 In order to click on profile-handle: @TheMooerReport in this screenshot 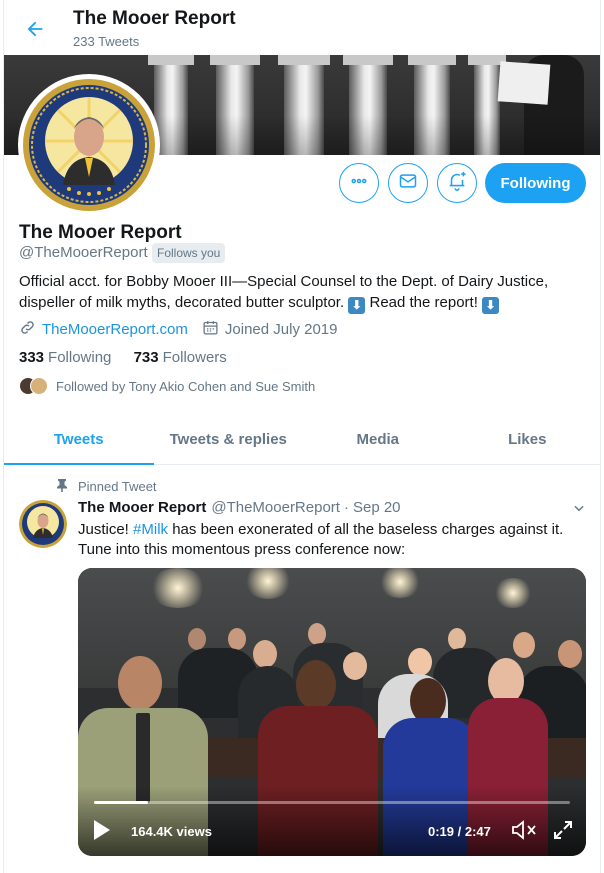, I will do `click(83, 252)`.